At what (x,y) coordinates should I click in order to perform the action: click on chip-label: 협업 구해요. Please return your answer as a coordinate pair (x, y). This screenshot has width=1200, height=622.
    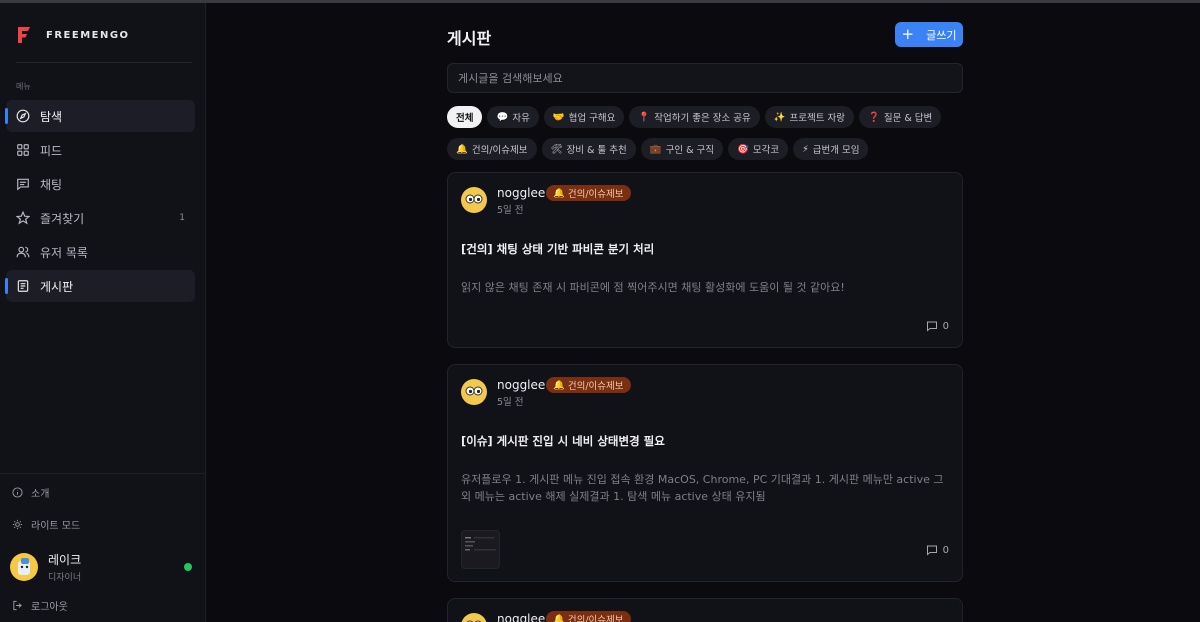
    Looking at the image, I should click on (592, 118).